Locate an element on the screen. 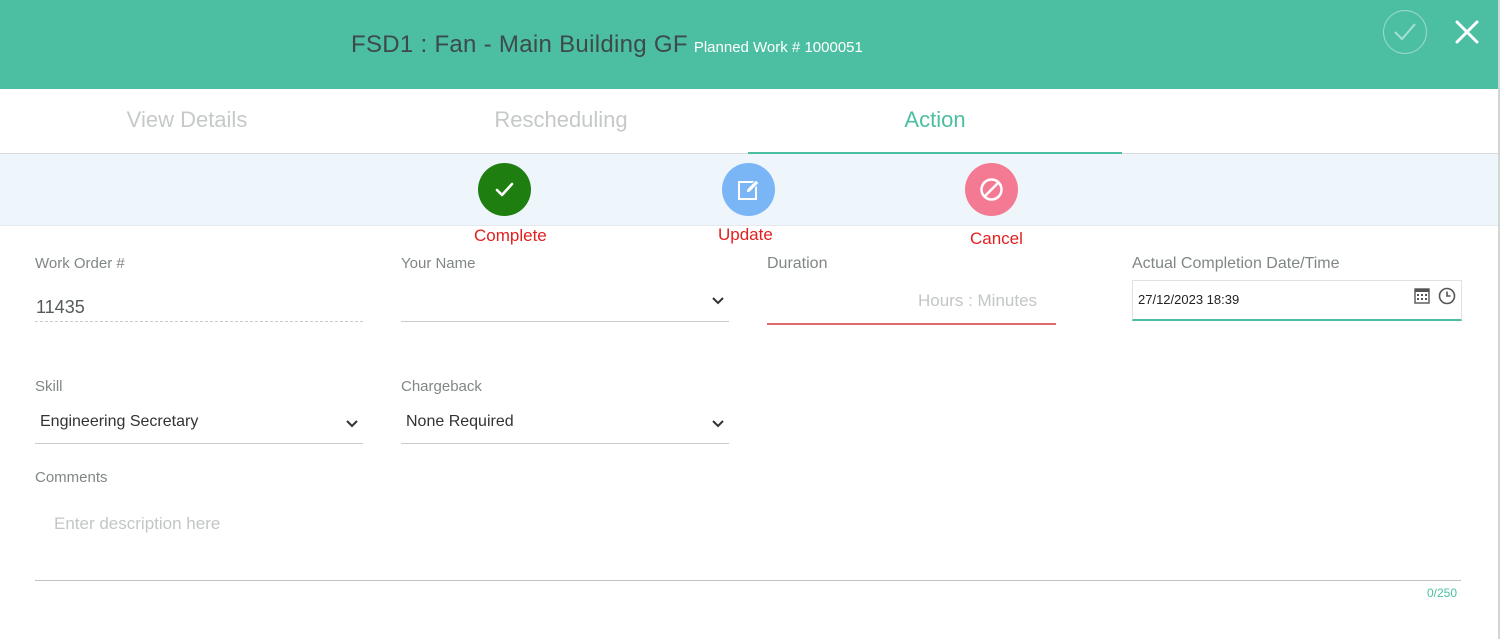 The height and width of the screenshot is (639, 1500). chargeback-label: Chargeback is located at coordinates (441, 386).